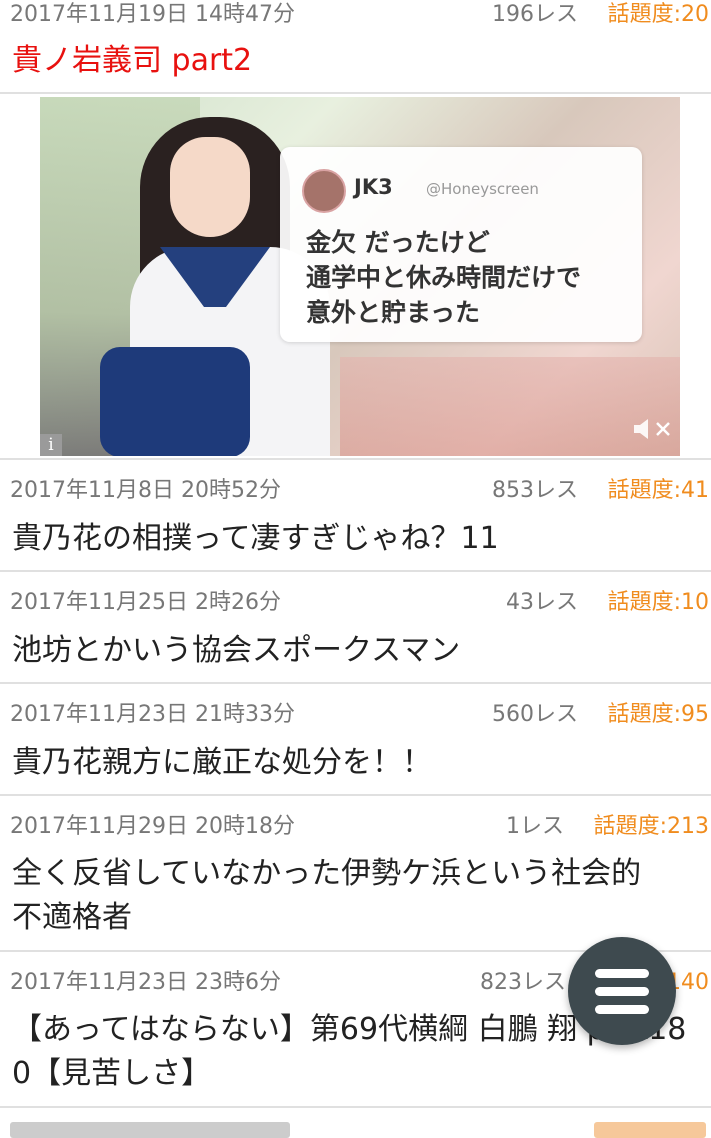 The image size is (711, 1138). Describe the element at coordinates (360, 603) in the screenshot. I see `thread-meta: 2017年11月25日 2時26分 43レス 話題度:10` at that location.